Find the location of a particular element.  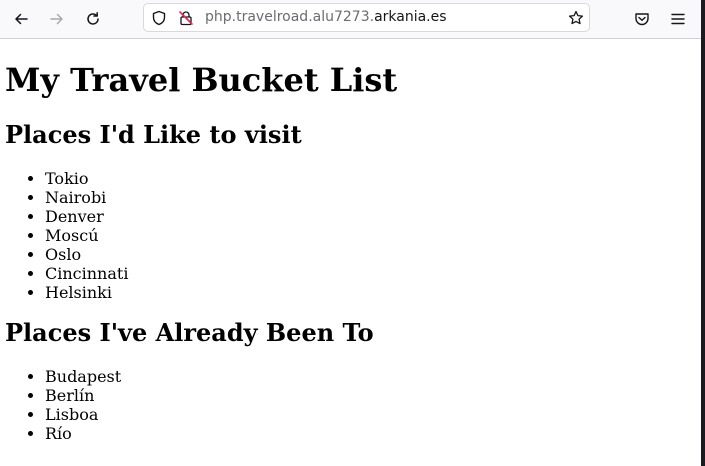

address-bar: php.travelroad.alu7273.arkania.es is located at coordinates (366, 17).